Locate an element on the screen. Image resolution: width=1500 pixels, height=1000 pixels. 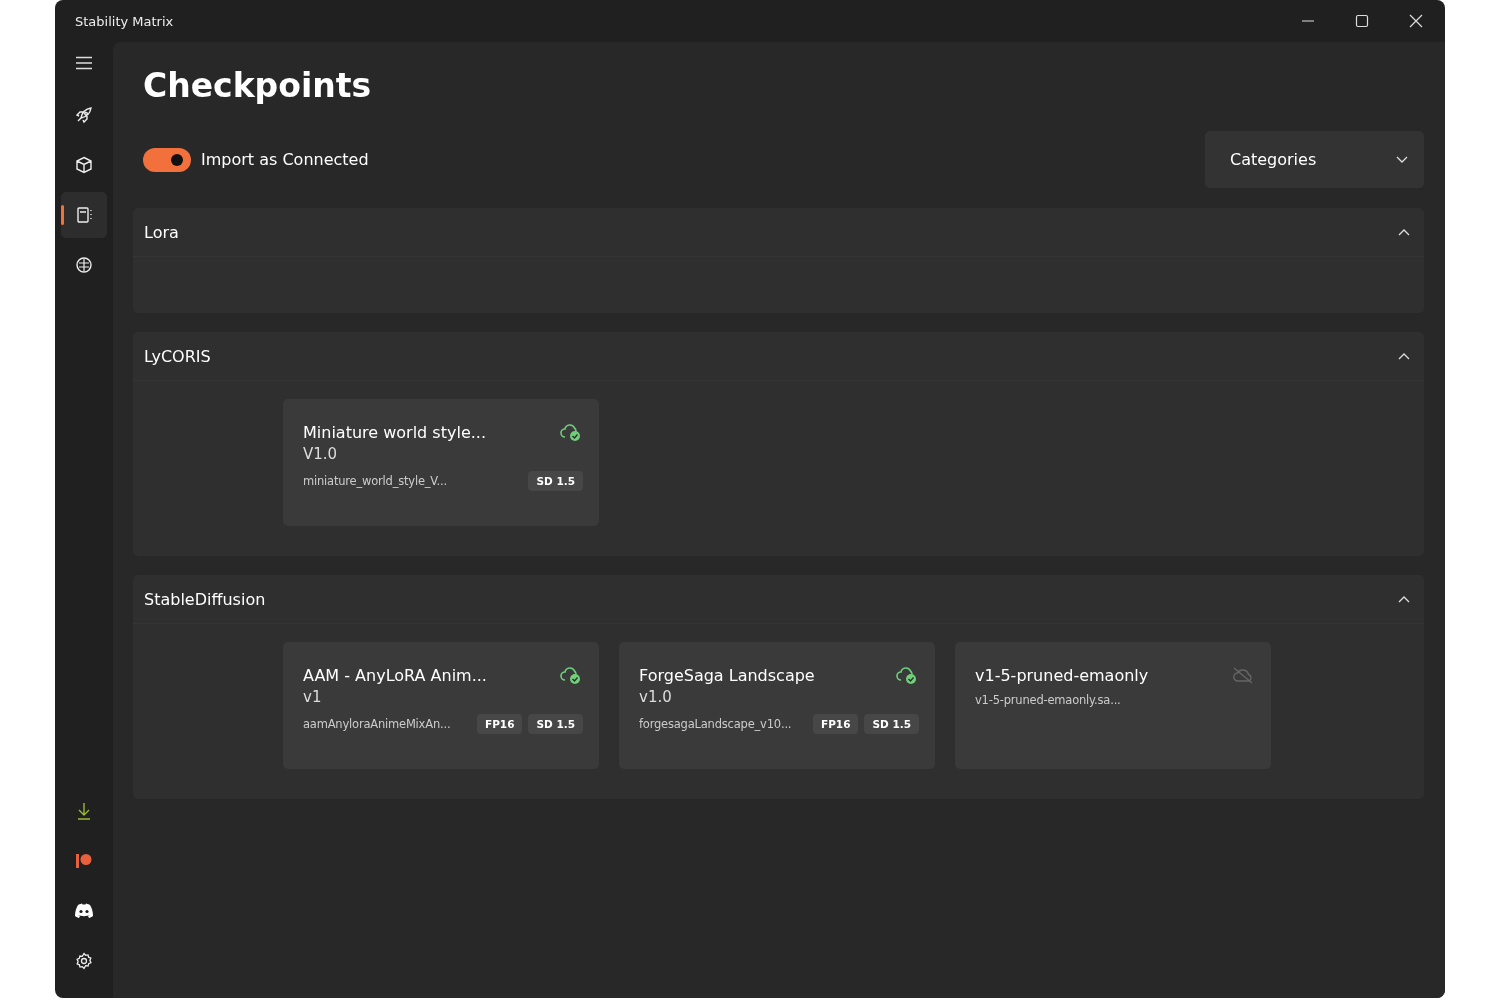
patreon-icon is located at coordinates (84, 861).